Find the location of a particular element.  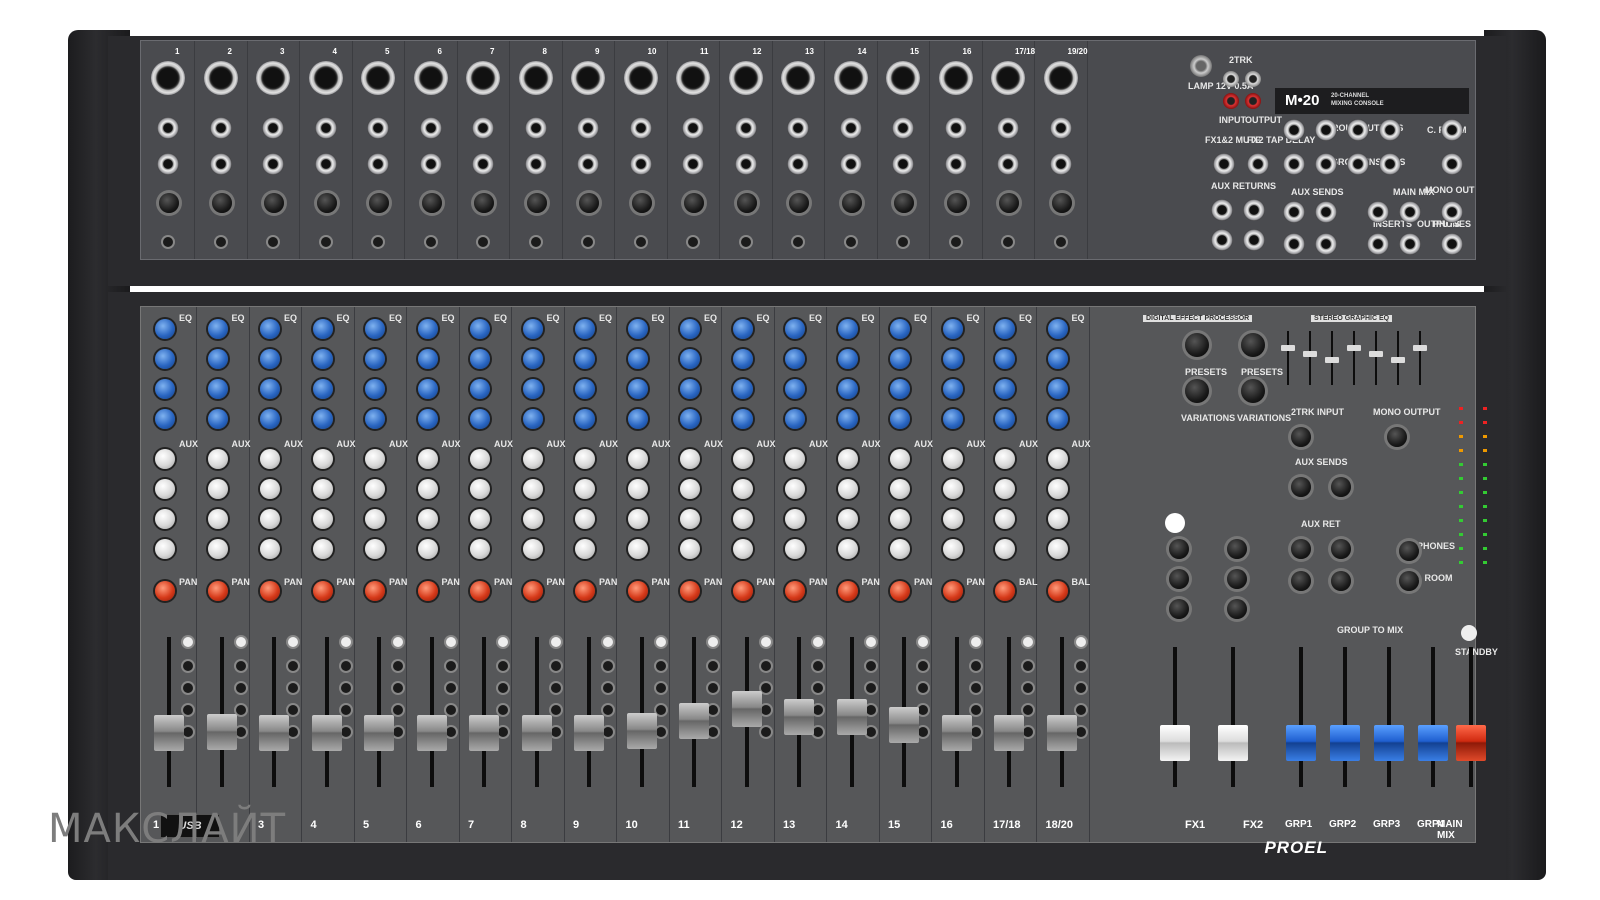

fx-mute-footswitch-jack is located at coordinates (1224, 164).